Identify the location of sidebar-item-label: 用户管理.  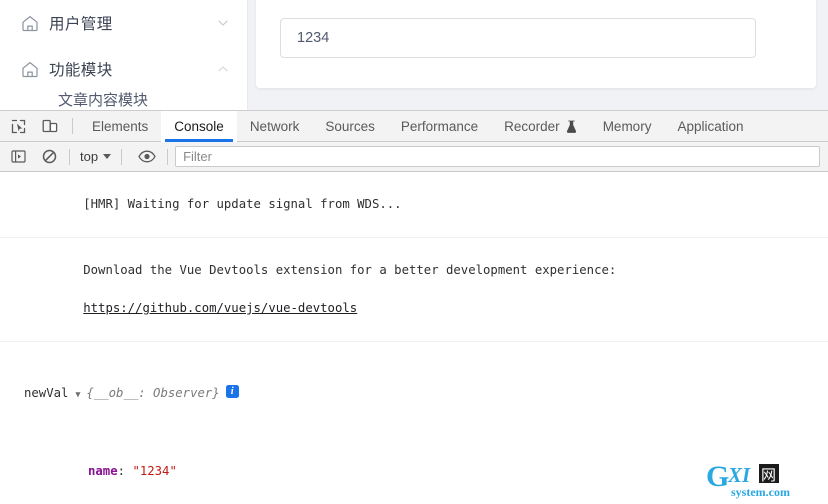
(81, 24).